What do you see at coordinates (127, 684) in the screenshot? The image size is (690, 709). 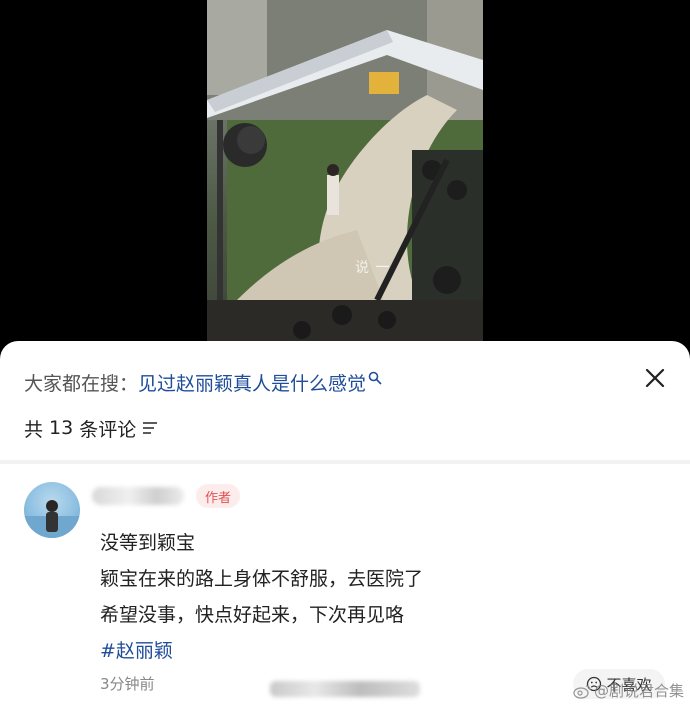 I see `comment-timestamp: 3分钟前` at bounding box center [127, 684].